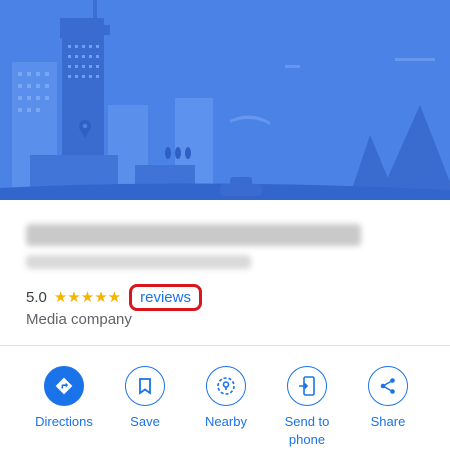  I want to click on reviews-link: reviews, so click(165, 297).